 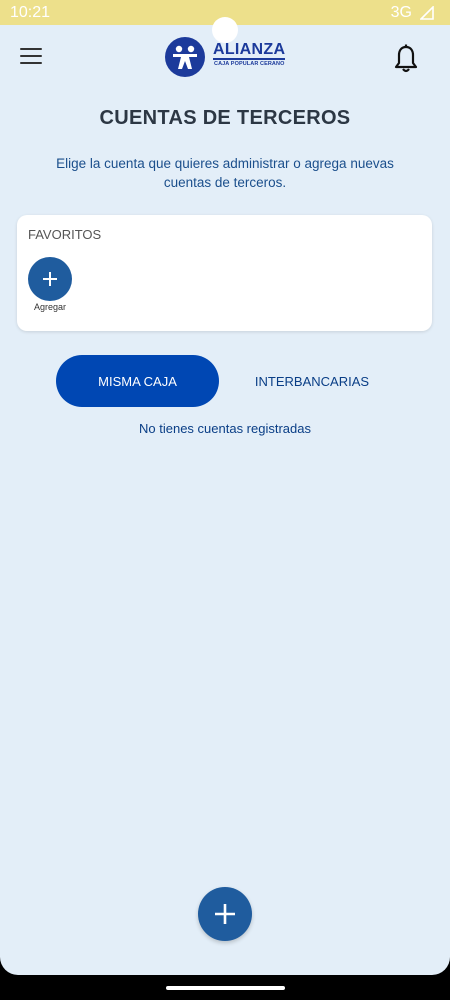 I want to click on favorites-card: FAVORITOS Agregar, so click(x=224, y=273).